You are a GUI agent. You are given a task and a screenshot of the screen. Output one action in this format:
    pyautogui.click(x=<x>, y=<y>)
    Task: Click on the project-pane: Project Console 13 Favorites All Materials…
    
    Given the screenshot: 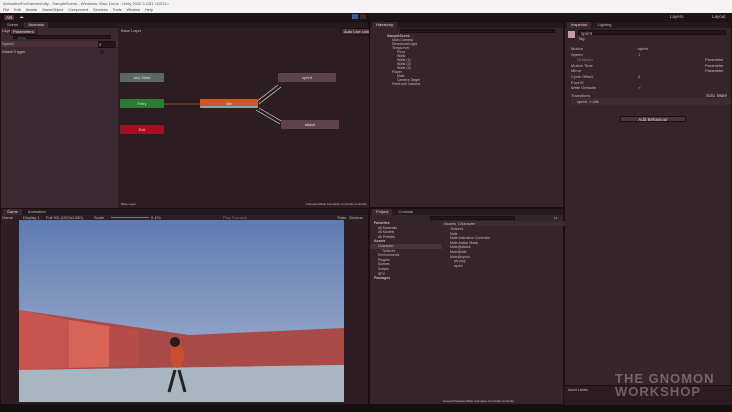 What is the action you would take?
    pyautogui.click(x=467, y=306)
    